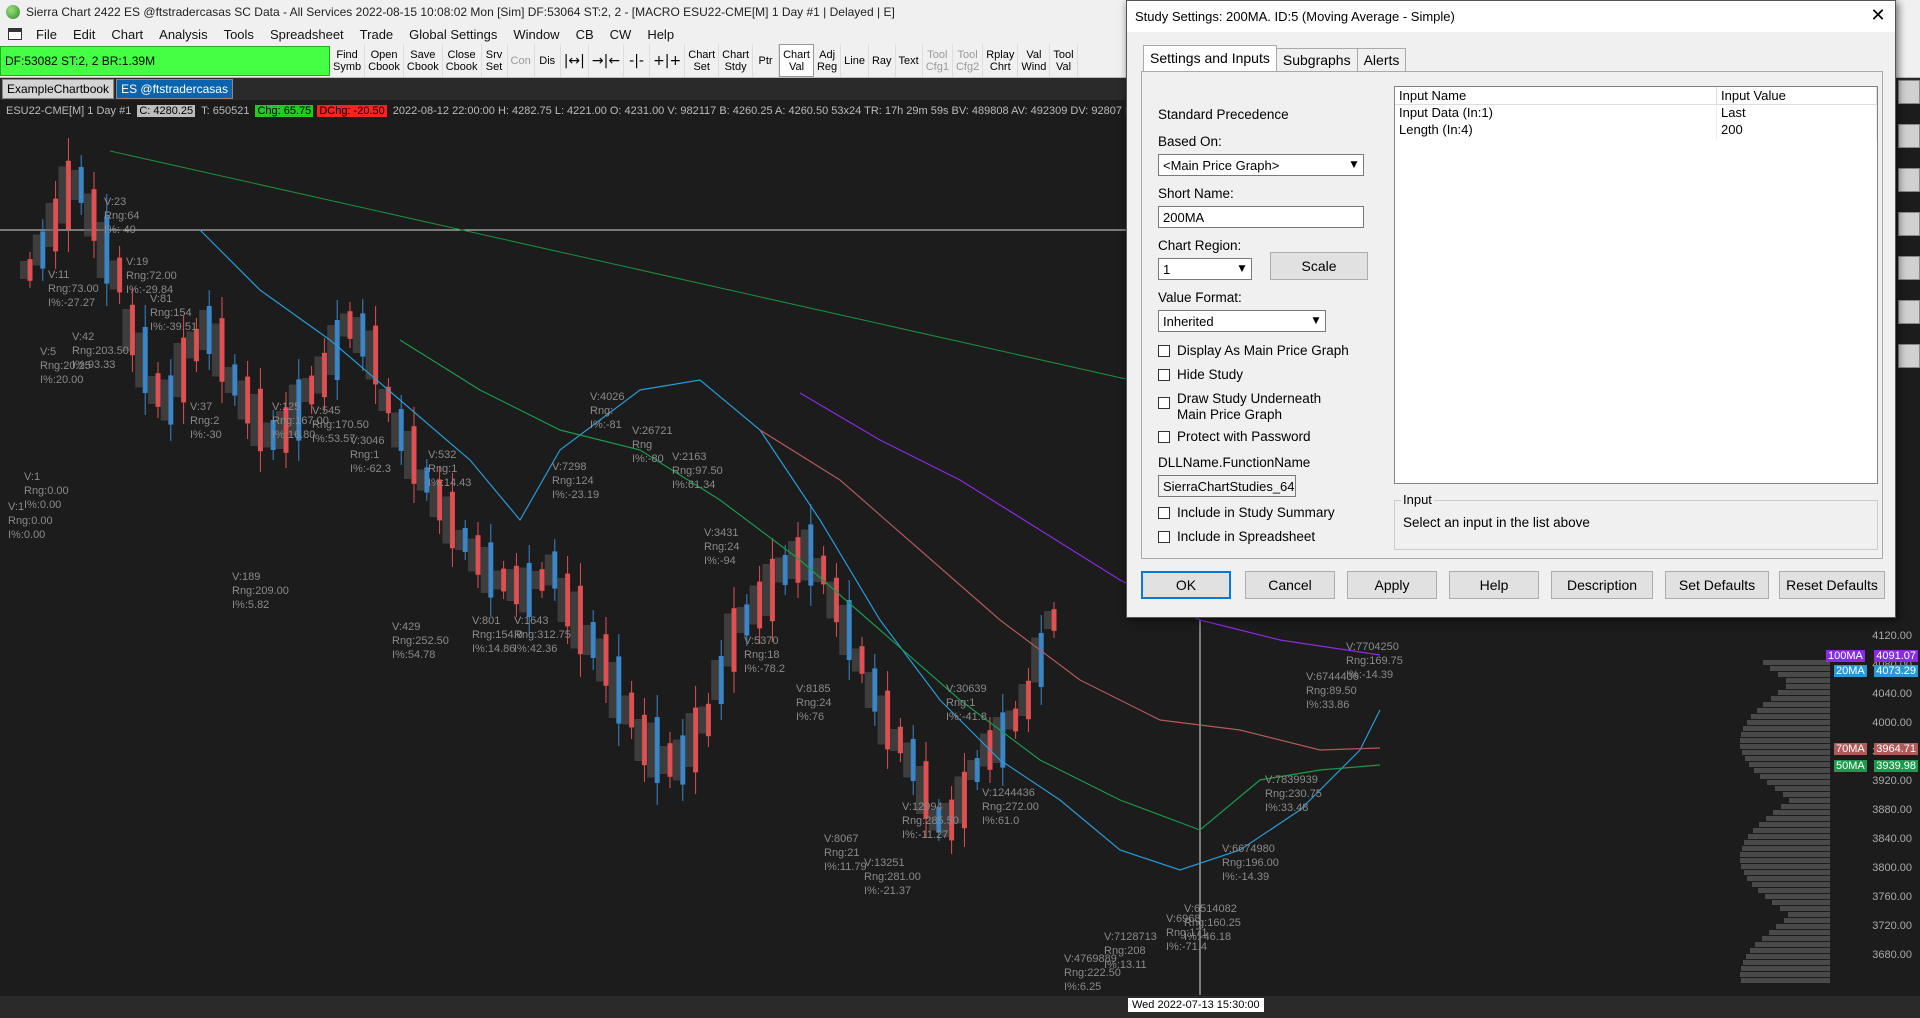  I want to click on chart-values-tool-button: Chart Val, so click(796, 60).